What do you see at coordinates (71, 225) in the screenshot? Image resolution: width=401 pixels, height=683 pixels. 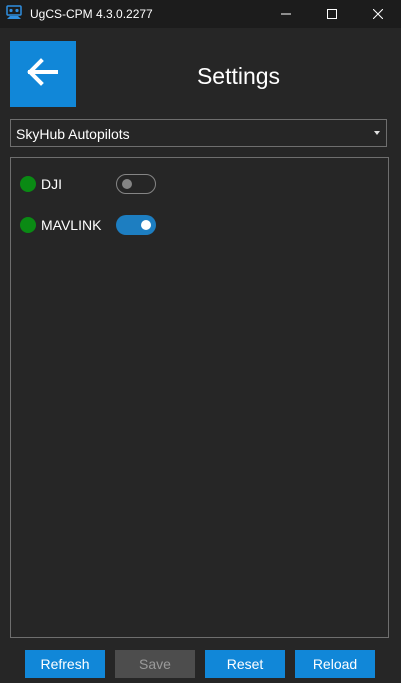 I see `autopilot-label-mavlink: MAVLINK` at bounding box center [71, 225].